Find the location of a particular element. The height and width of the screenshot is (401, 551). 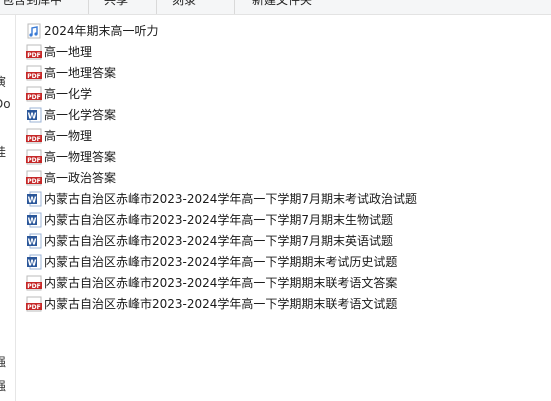

toolbar-new-folder: 新建文件夹 is located at coordinates (282, 4).